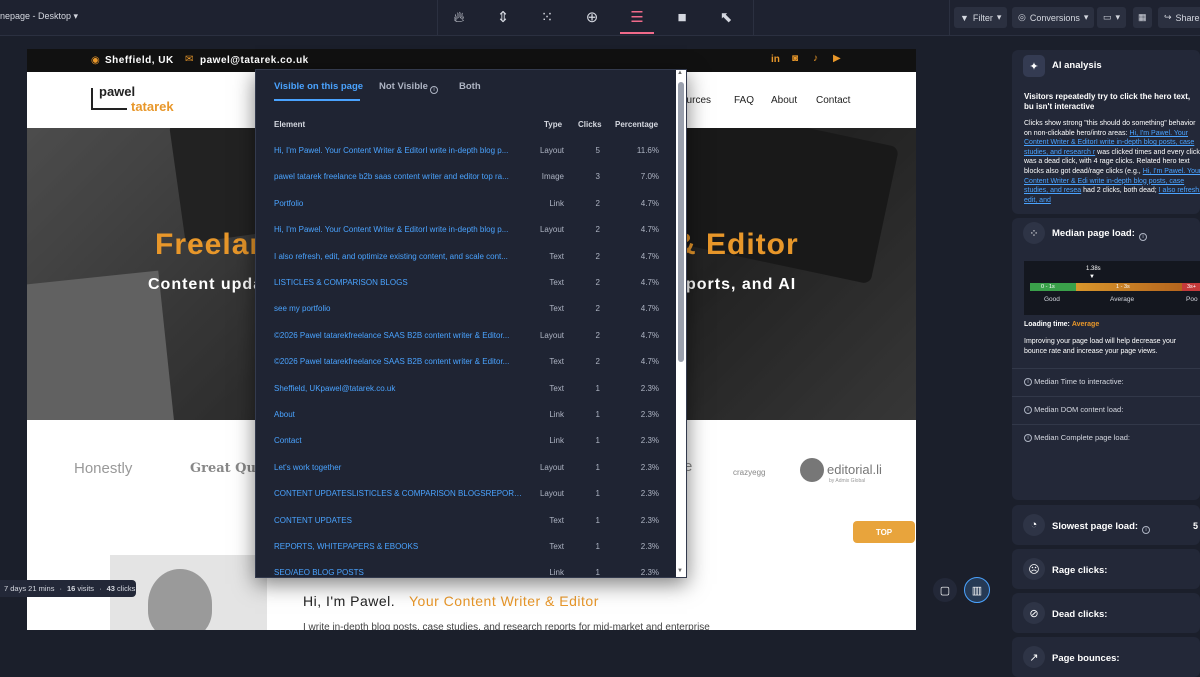 The image size is (1200, 677). I want to click on table-row: REPORTS, WHITEPAPERS & EBOOKS Text 1 2.3%, so click(466, 547).